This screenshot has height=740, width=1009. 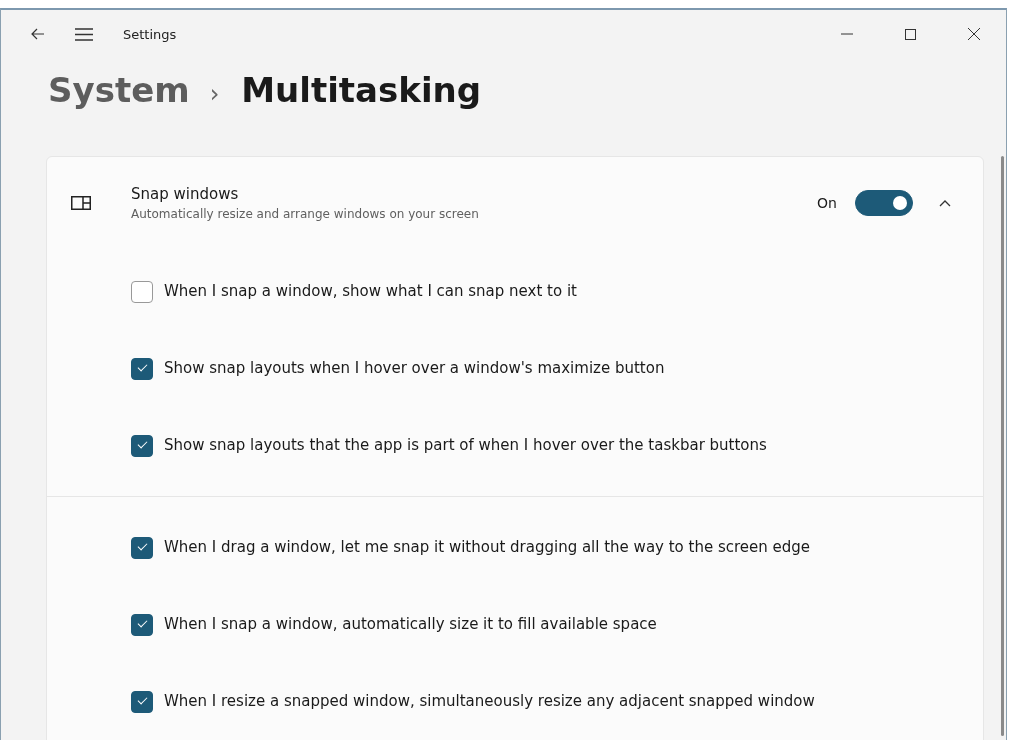 I want to click on snap-layout-icon, so click(x=81, y=203).